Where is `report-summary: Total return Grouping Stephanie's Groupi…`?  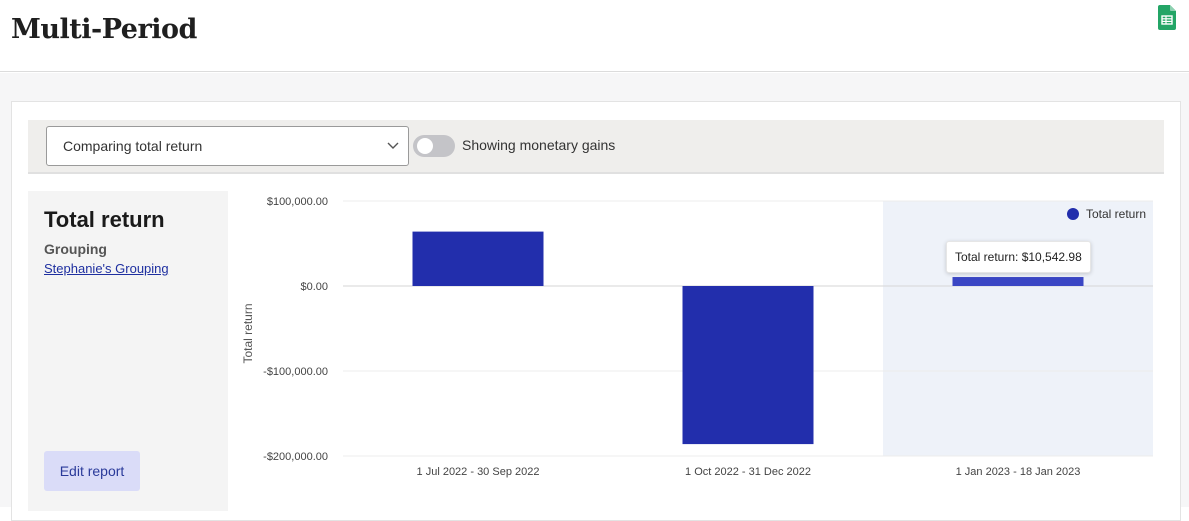 report-summary: Total return Grouping Stephanie's Groupi… is located at coordinates (128, 351).